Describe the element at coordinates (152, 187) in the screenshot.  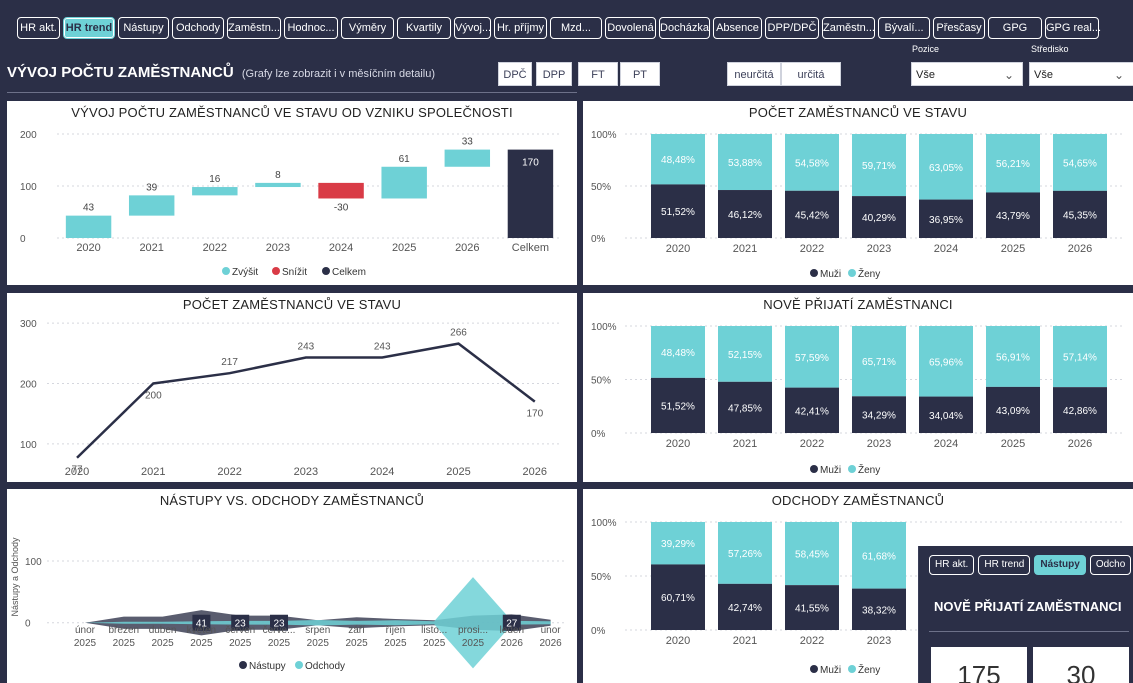
I see `data-label: 39` at that location.